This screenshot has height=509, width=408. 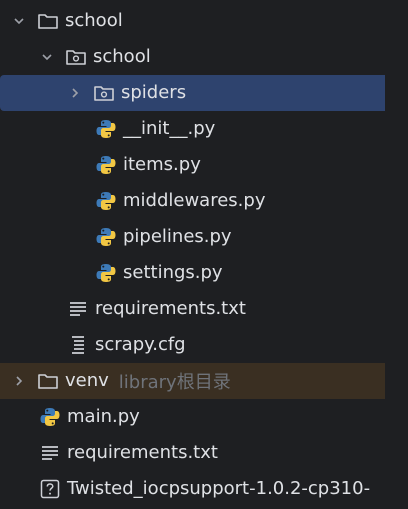 I want to click on tree-item-init-py: __init__.py, so click(x=204, y=129).